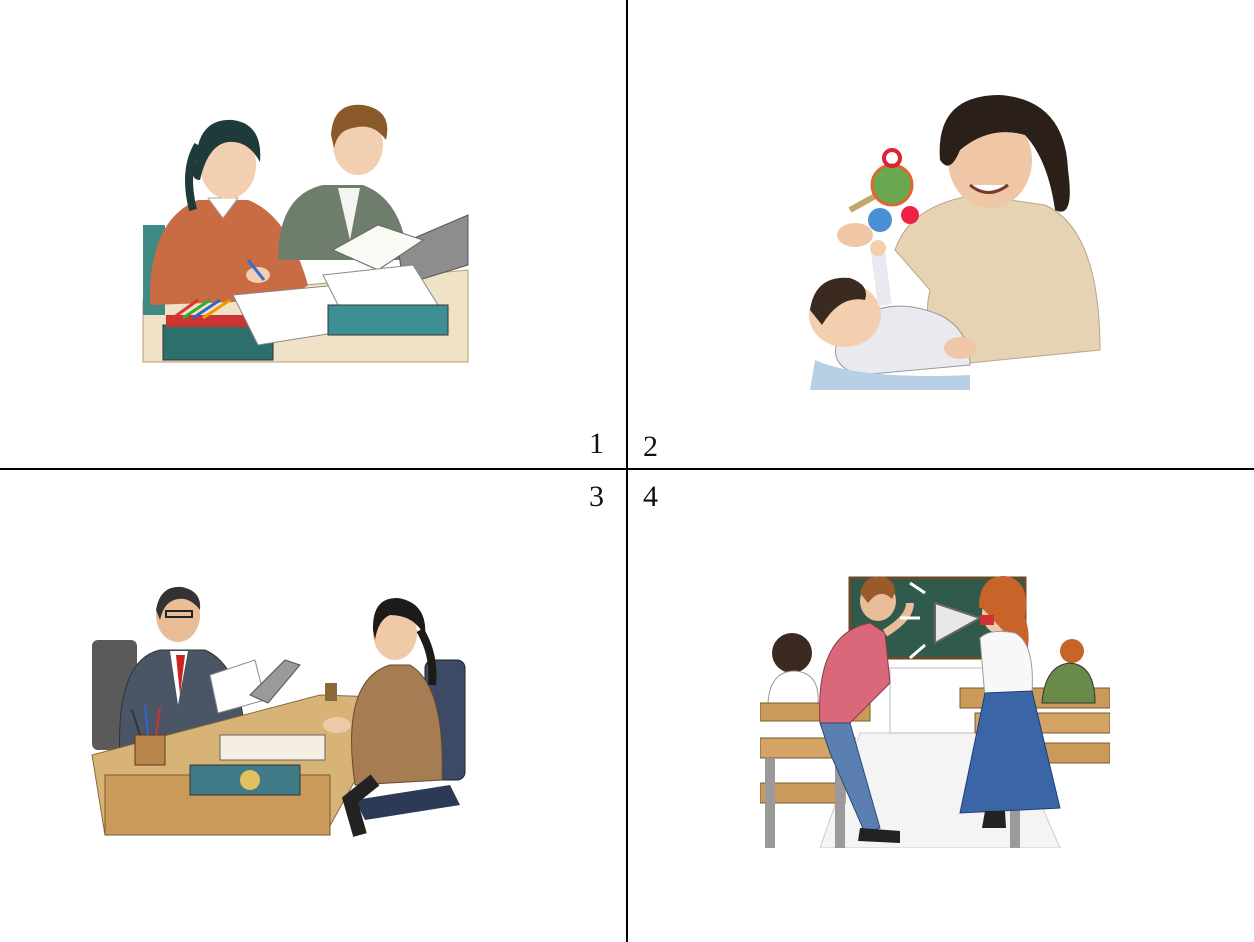 This screenshot has height=942, width=1254. What do you see at coordinates (596, 443) in the screenshot?
I see `panel-number-1: 1` at bounding box center [596, 443].